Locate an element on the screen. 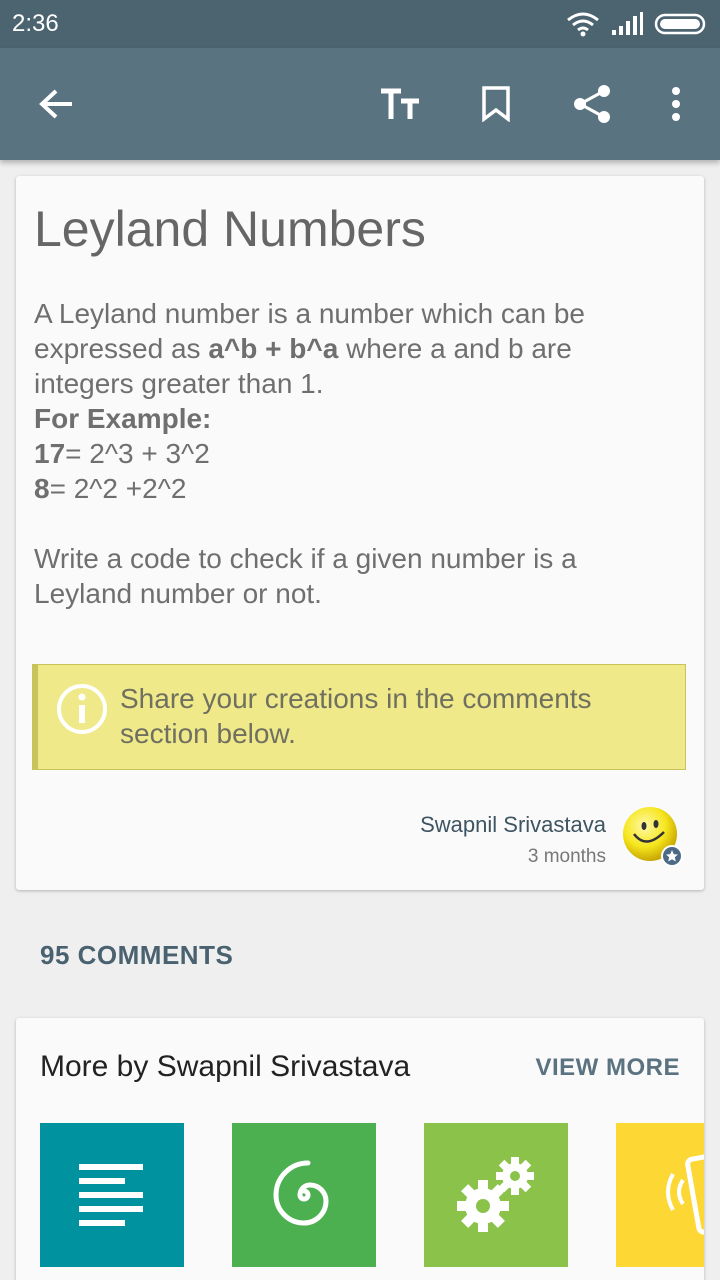 The image size is (720, 1280). share-icon is located at coordinates (592, 104).